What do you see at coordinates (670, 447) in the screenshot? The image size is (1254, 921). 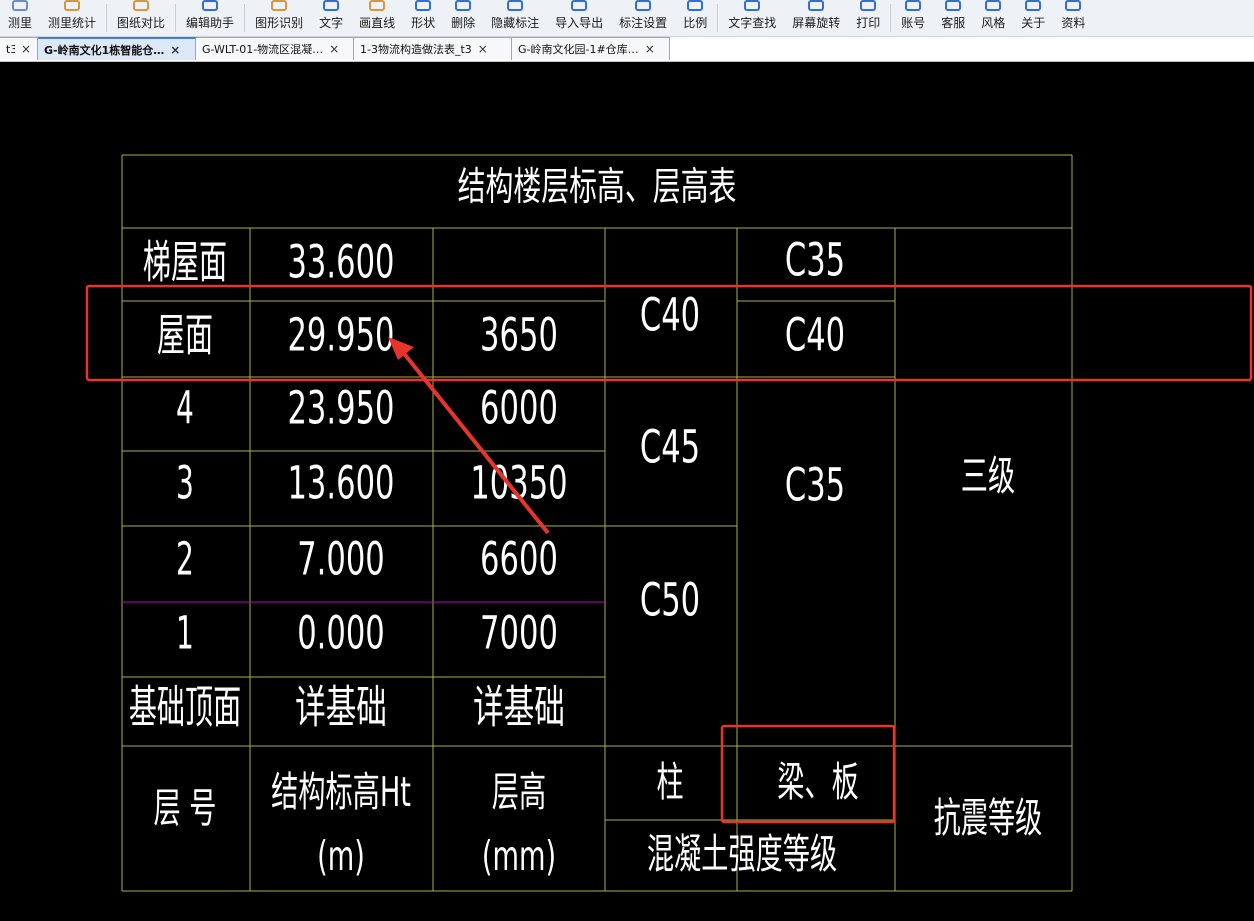 I see `column-grade-cell: C45` at bounding box center [670, 447].